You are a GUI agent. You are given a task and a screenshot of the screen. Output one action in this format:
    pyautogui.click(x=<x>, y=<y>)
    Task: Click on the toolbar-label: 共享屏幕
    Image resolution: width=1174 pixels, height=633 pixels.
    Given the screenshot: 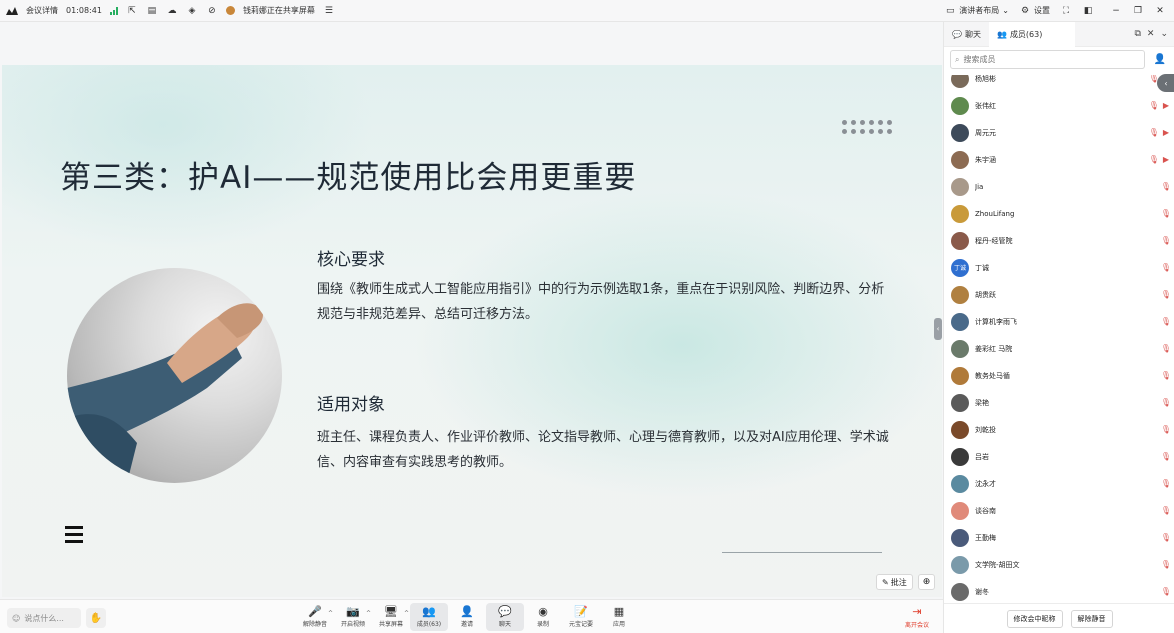 What is the action you would take?
    pyautogui.click(x=390, y=624)
    